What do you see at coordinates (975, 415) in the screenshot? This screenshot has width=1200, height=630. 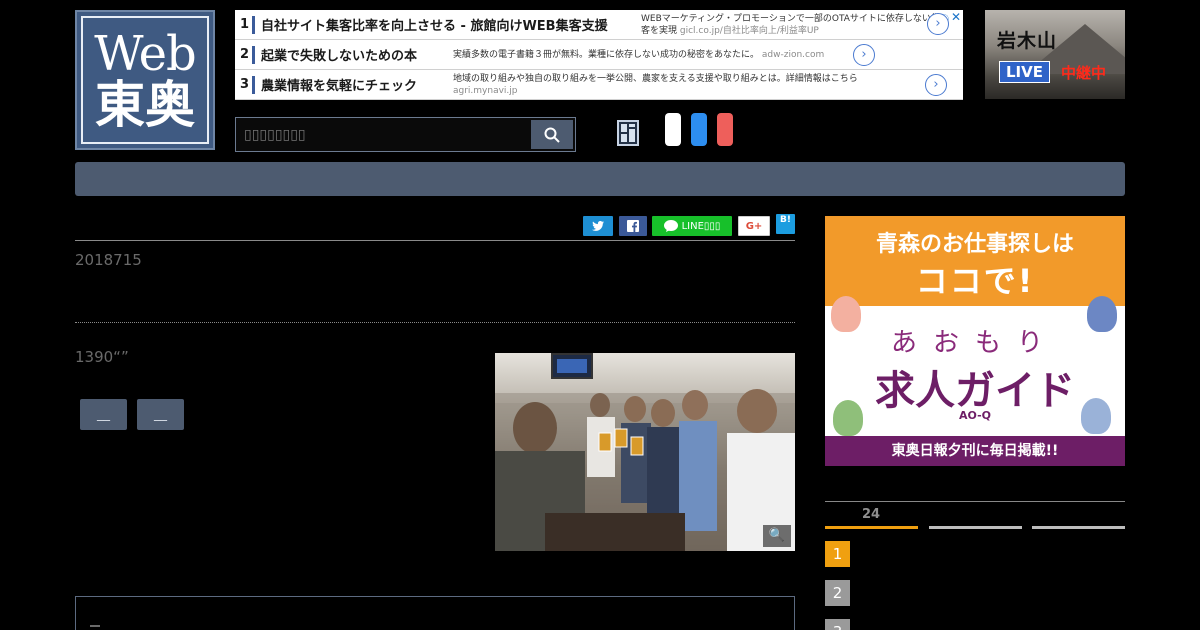 I see `job-ad-aoq-label: AO-Q` at bounding box center [975, 415].